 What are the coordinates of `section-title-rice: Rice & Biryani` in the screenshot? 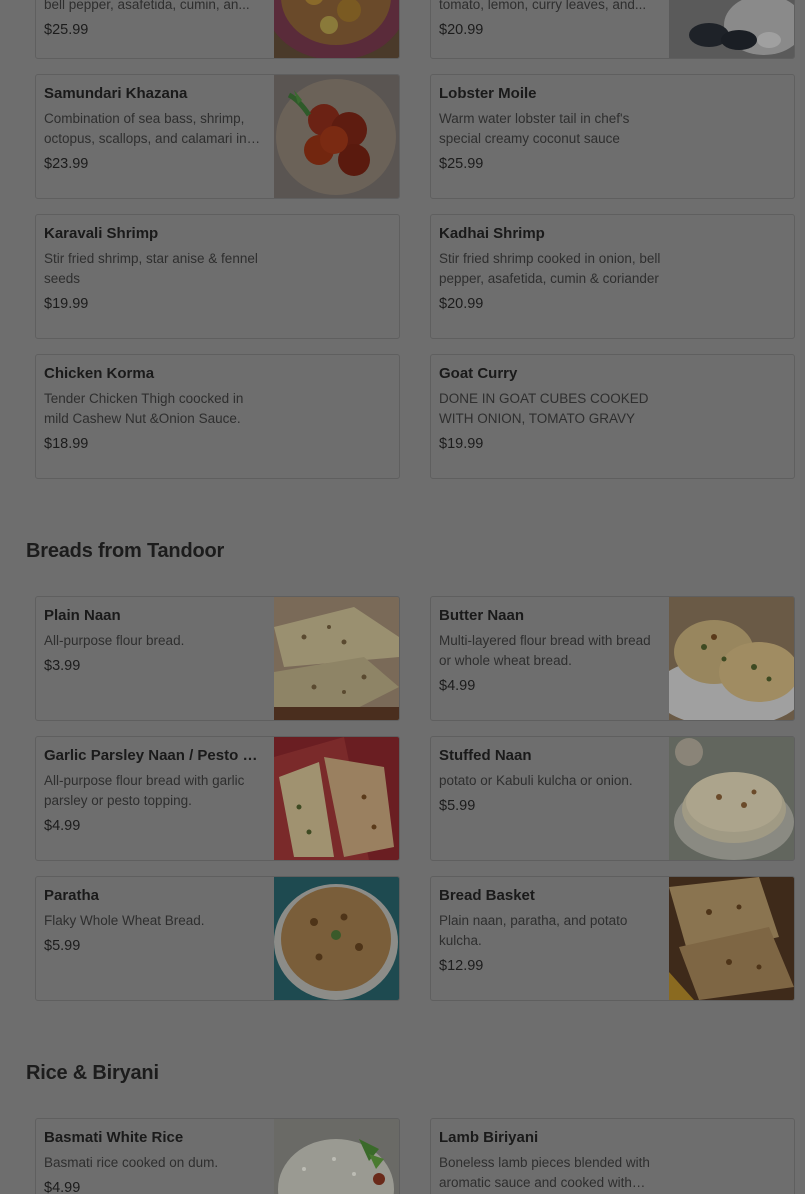 It's located at (92, 1073).